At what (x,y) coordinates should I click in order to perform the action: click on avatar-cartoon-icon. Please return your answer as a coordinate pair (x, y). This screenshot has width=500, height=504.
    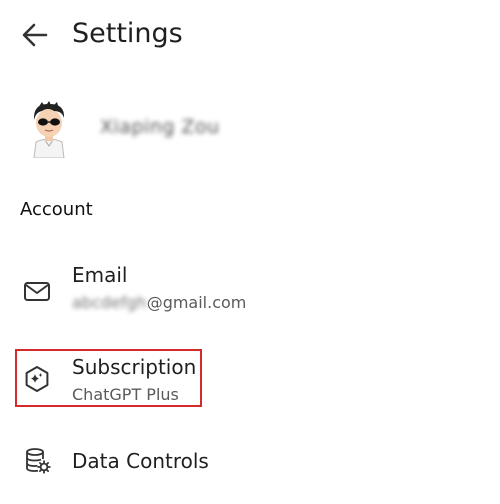
    Looking at the image, I should click on (49, 130).